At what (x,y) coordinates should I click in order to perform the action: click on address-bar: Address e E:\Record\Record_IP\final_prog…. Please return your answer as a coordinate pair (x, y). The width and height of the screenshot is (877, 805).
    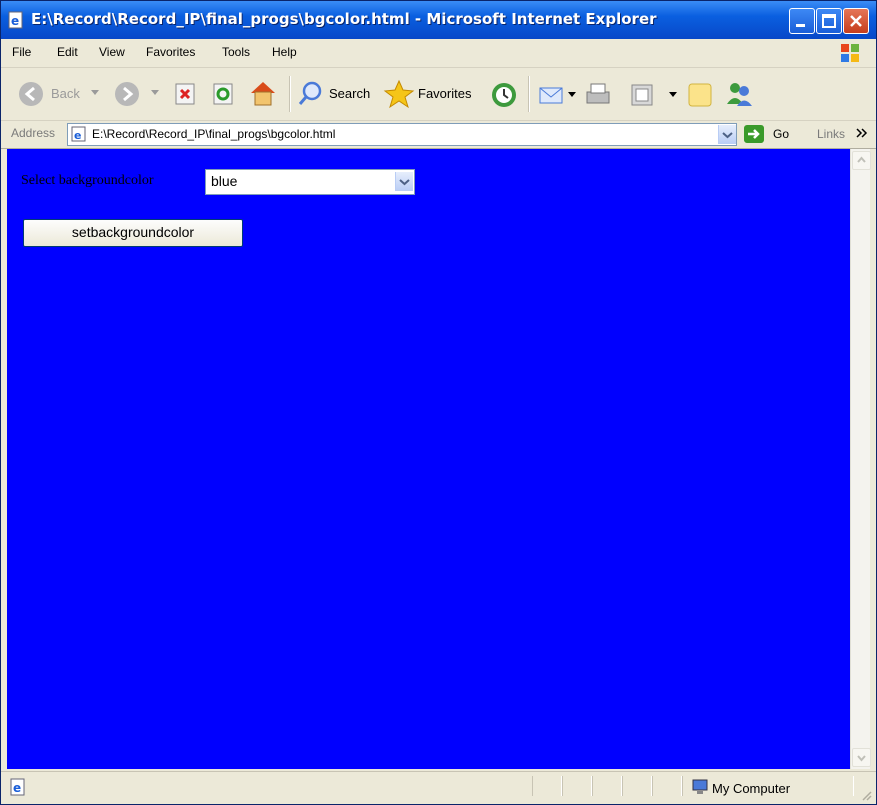
    Looking at the image, I should click on (438, 135).